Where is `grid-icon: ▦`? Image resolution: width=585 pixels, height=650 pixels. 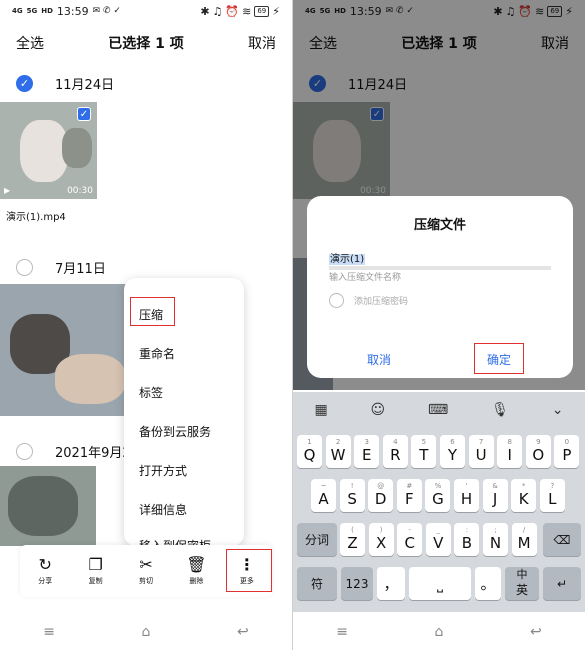 grid-icon: ▦ is located at coordinates (320, 410).